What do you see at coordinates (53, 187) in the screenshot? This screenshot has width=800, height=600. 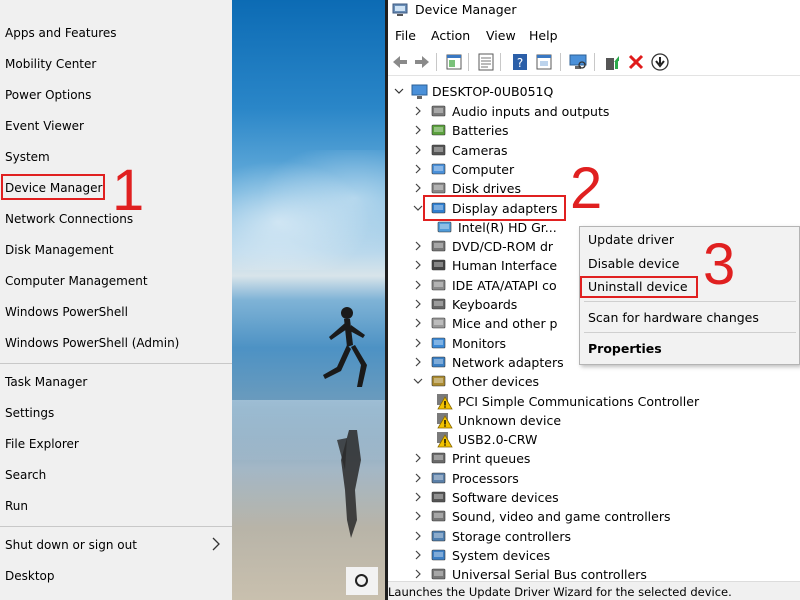 I see `highlight-device-manager` at bounding box center [53, 187].